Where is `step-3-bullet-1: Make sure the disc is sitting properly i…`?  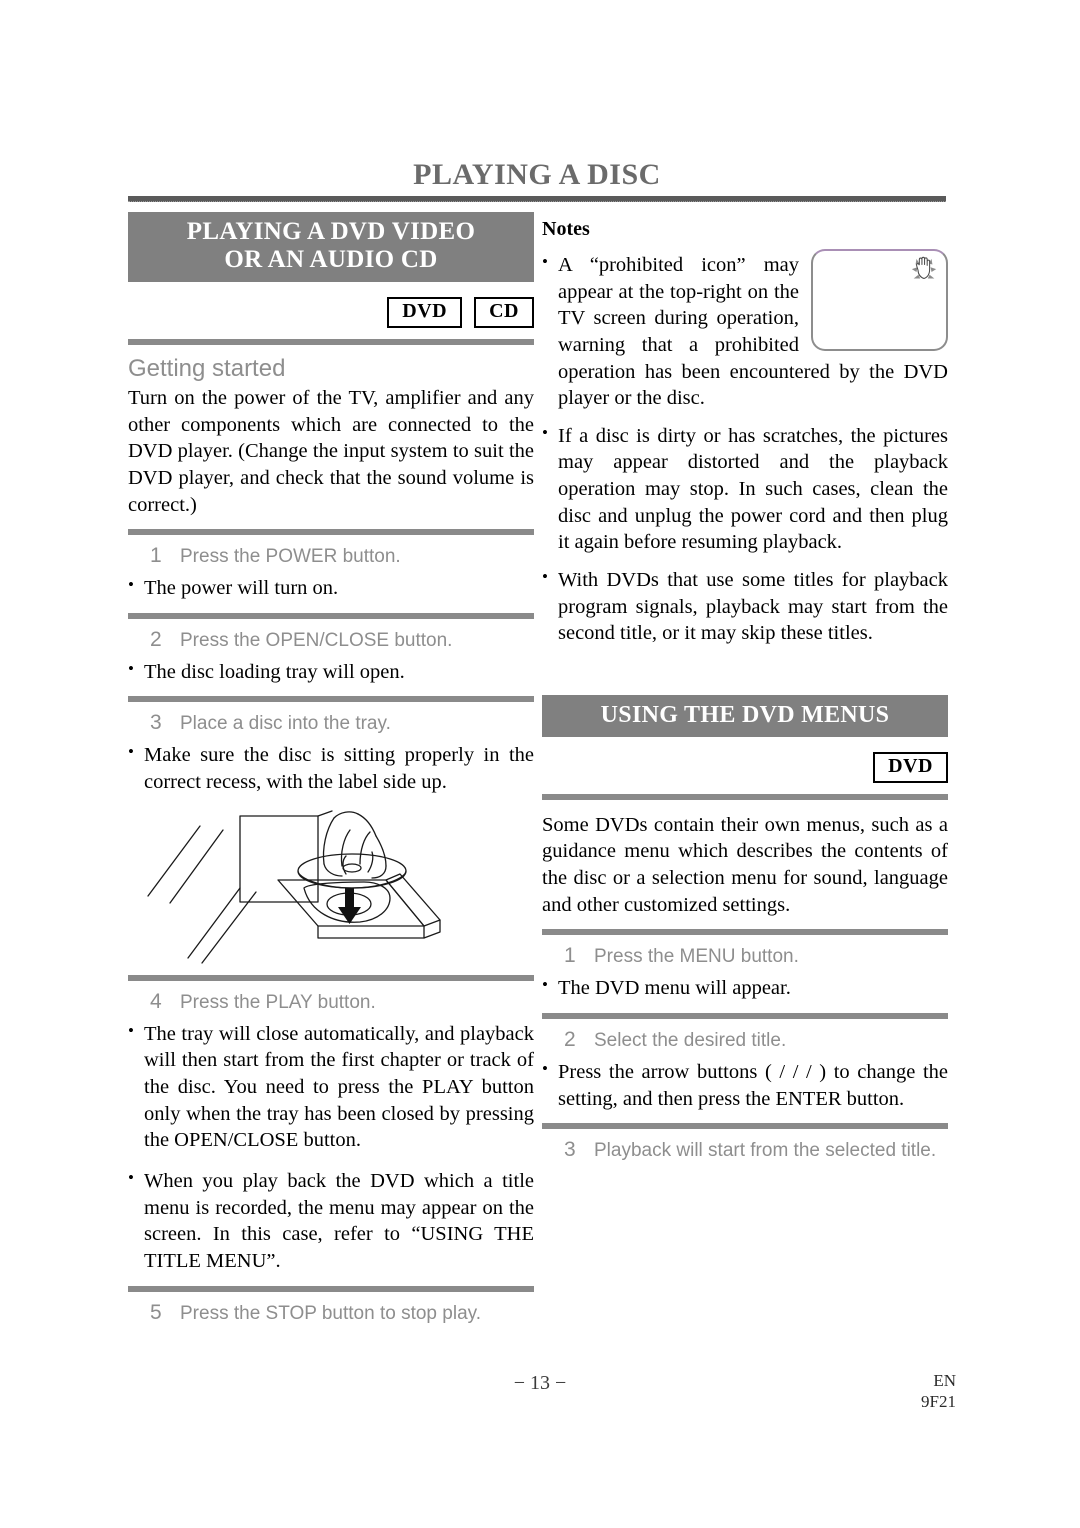
step-3-bullet-1: Make sure the disc is sitting properly i… is located at coordinates (331, 768).